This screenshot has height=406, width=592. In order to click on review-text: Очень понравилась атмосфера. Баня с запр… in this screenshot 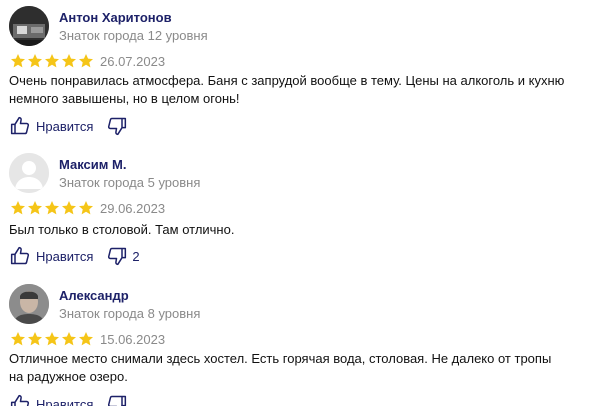, I will do `click(287, 89)`.